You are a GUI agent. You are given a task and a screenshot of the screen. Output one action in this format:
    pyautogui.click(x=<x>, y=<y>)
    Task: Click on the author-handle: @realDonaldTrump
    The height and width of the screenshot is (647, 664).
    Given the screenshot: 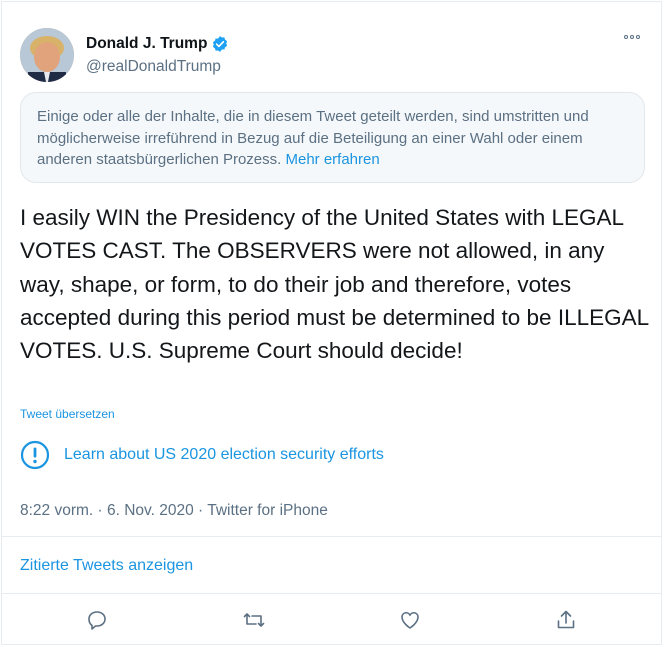 What is the action you would take?
    pyautogui.click(x=153, y=67)
    